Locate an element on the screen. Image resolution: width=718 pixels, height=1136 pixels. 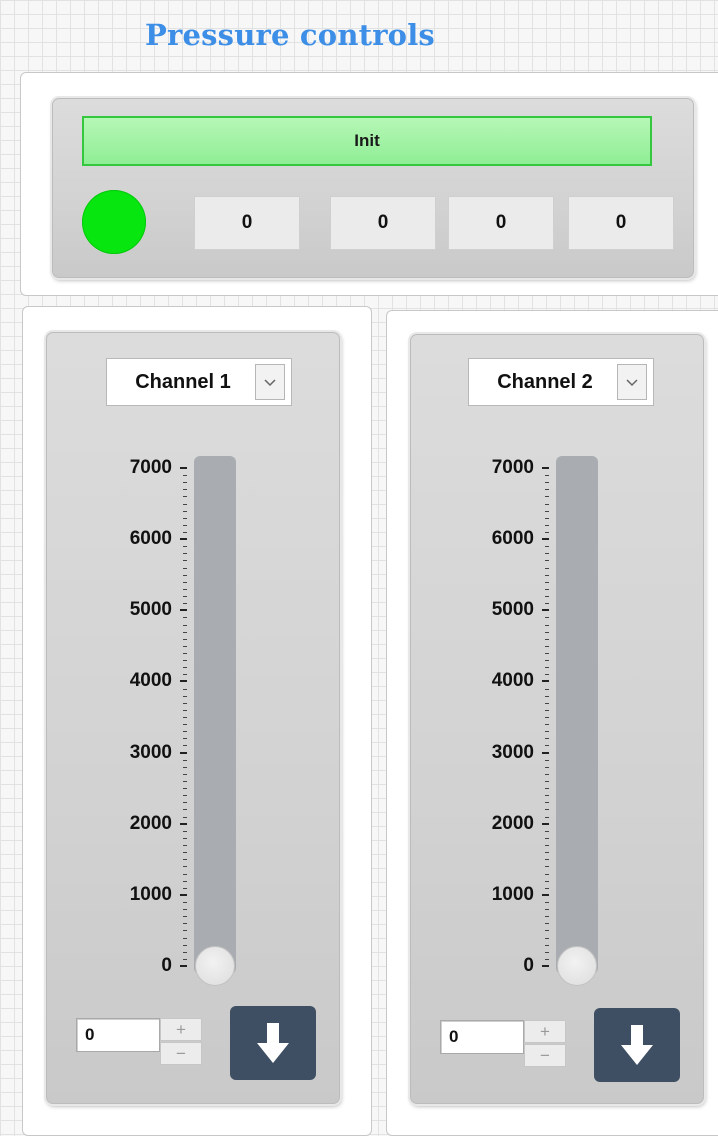
readout-4: 0 is located at coordinates (621, 223).